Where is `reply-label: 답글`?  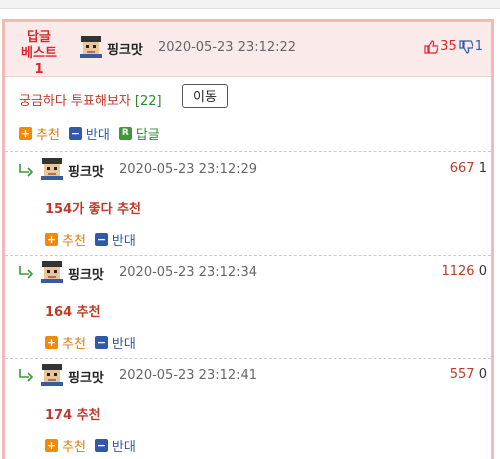 reply-label: 답글 is located at coordinates (147, 135).